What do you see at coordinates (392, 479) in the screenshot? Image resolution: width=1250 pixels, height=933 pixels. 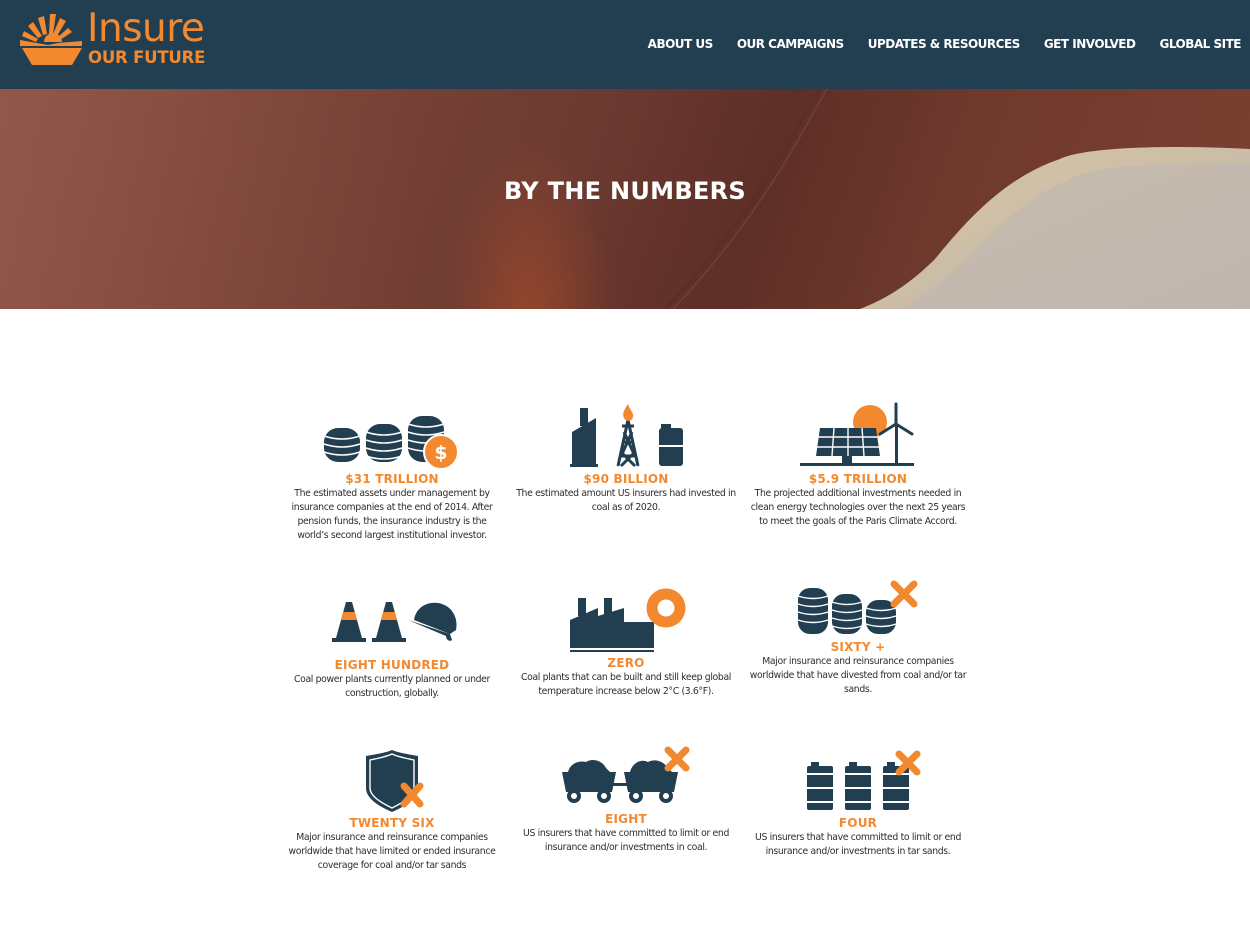 I see `stat-value: $31 TRILLION` at bounding box center [392, 479].